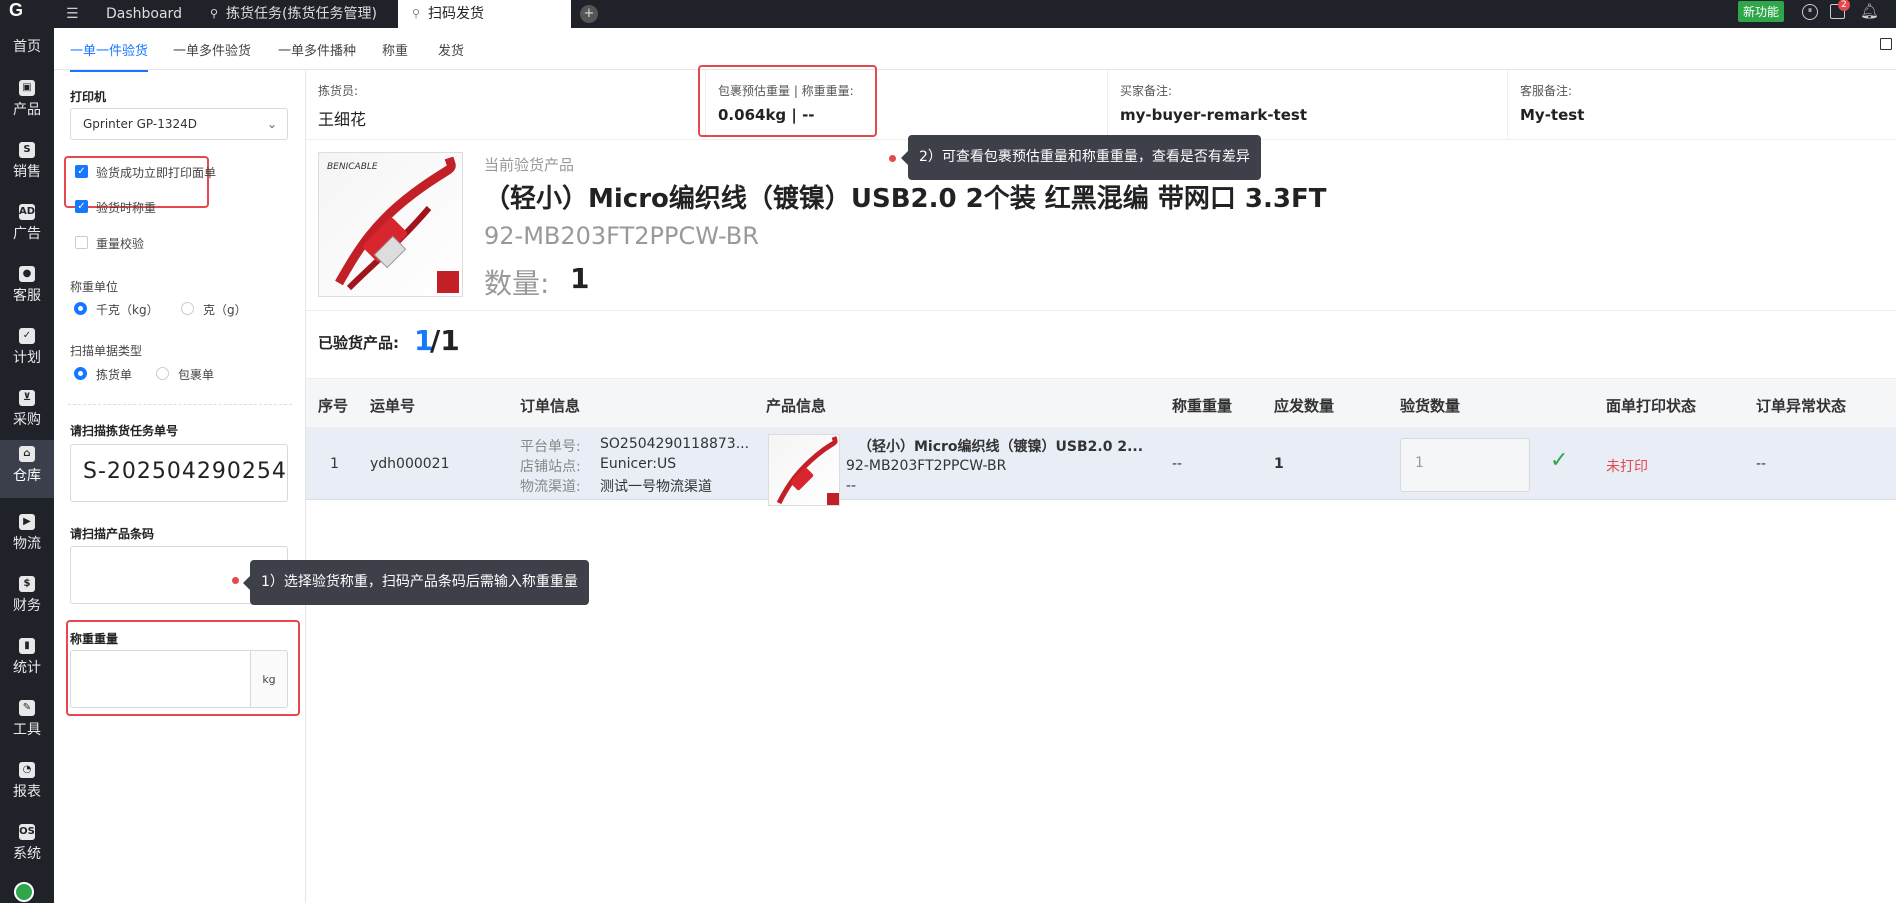 This screenshot has width=1896, height=903. Describe the element at coordinates (225, 310) in the screenshot. I see `unit-g-label: 克（g）` at that location.